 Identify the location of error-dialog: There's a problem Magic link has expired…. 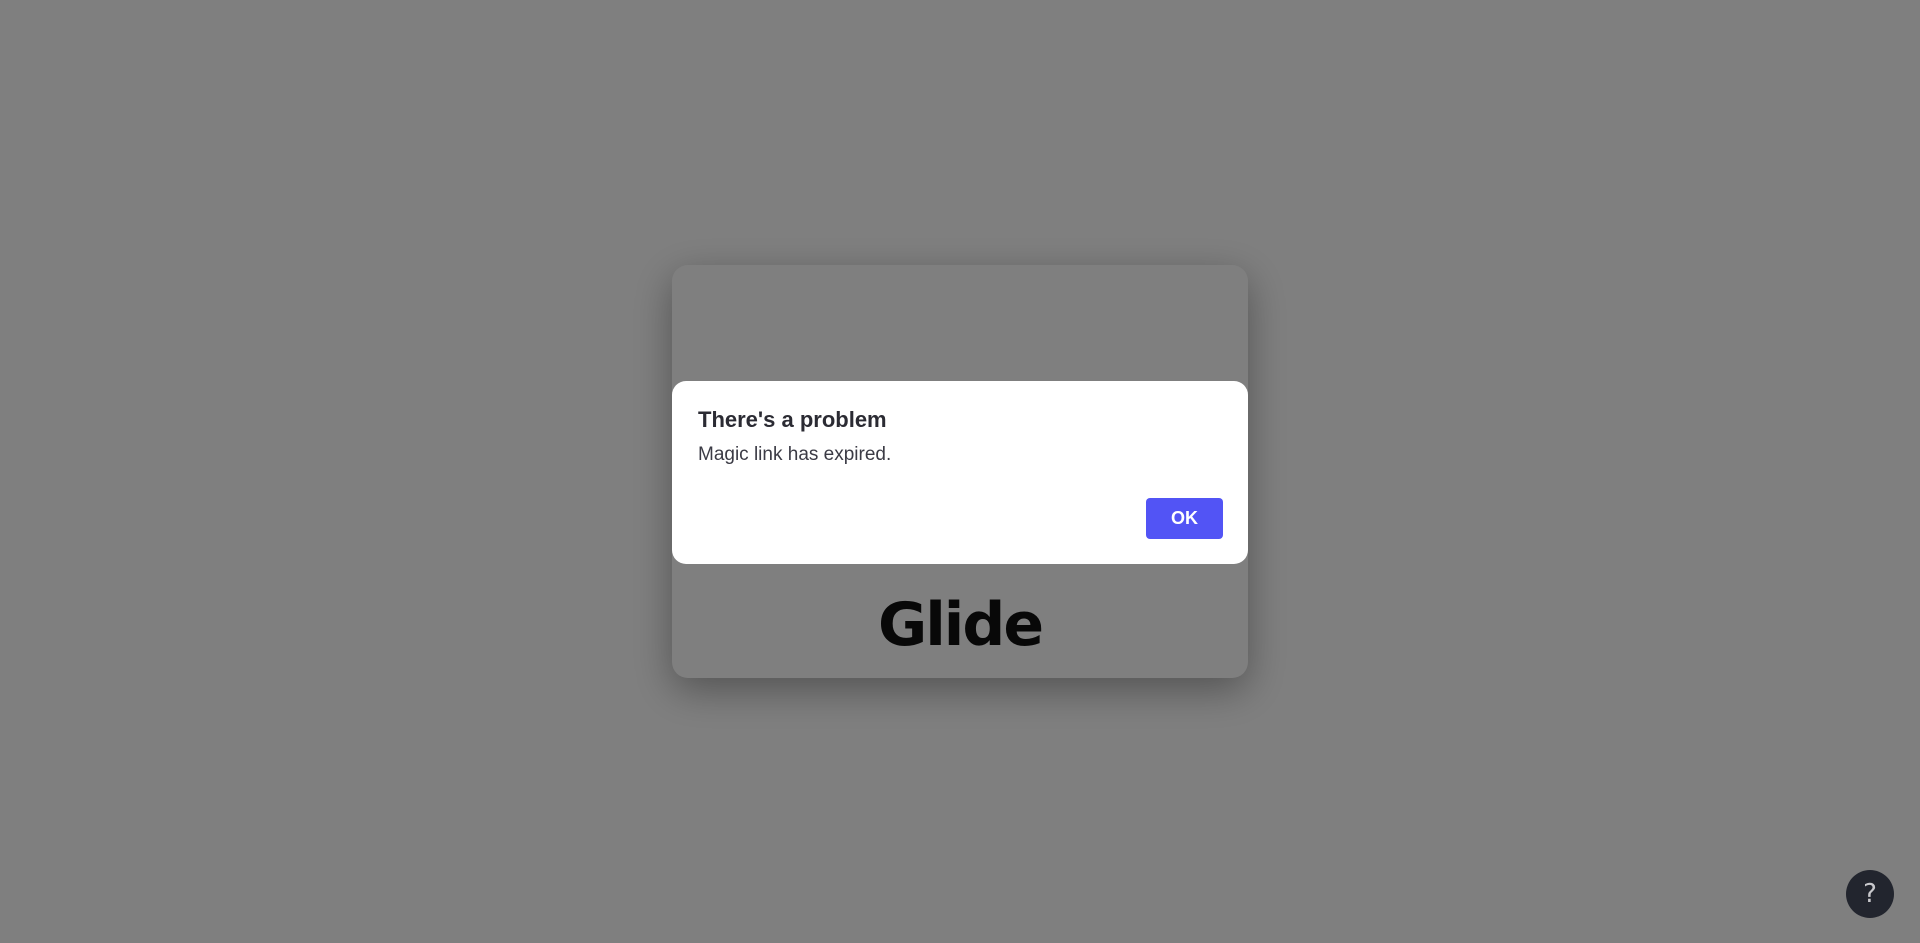
(960, 472).